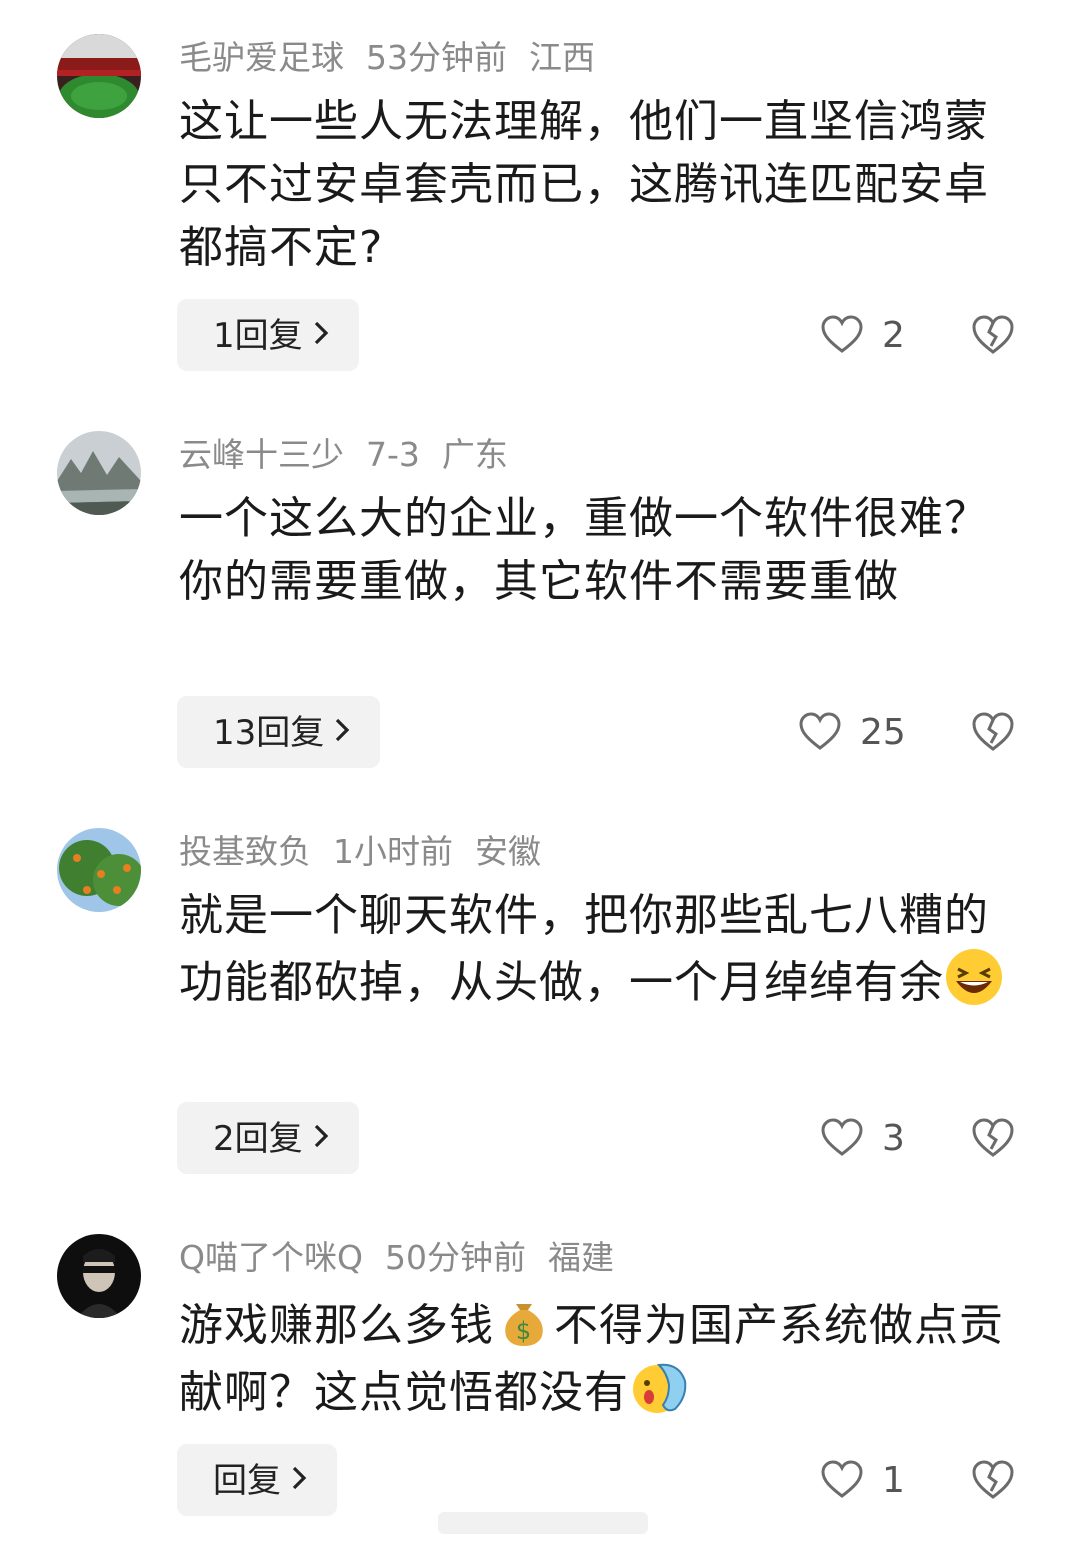 The image size is (1080, 1544). Describe the element at coordinates (258, 1139) in the screenshot. I see `reply-label: 2回复` at that location.